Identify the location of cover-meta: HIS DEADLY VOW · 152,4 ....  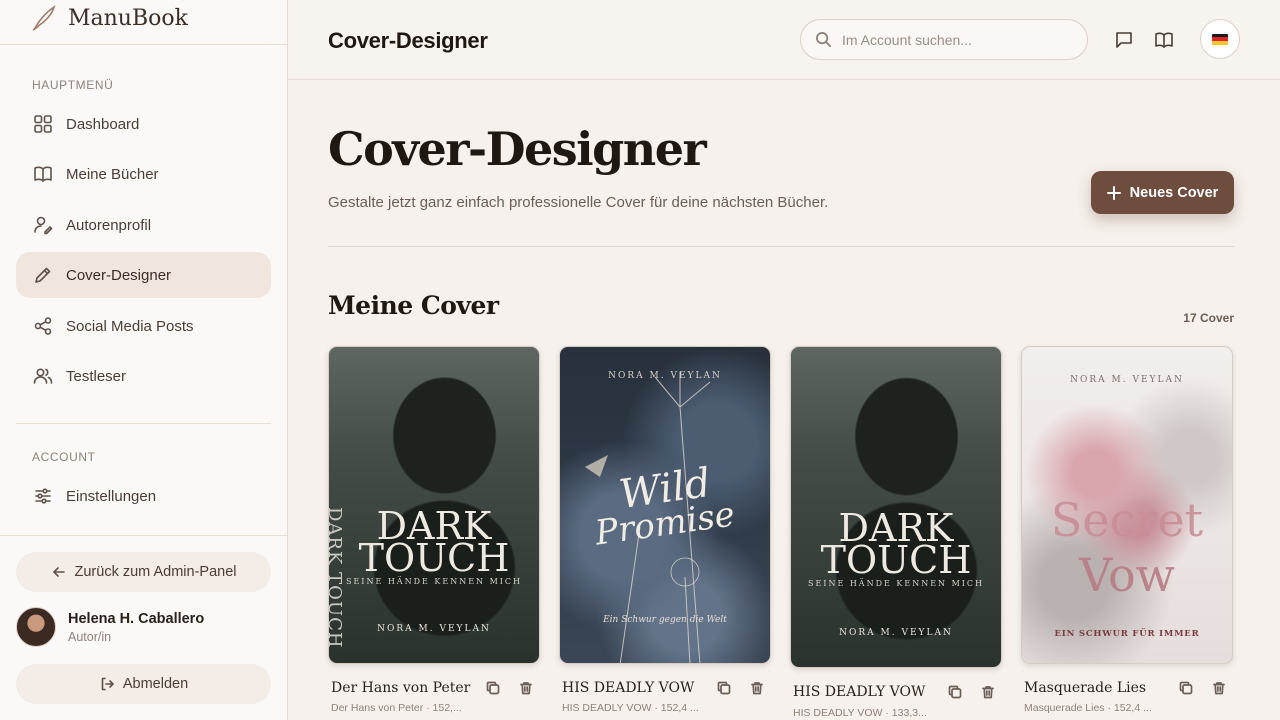
(630, 708).